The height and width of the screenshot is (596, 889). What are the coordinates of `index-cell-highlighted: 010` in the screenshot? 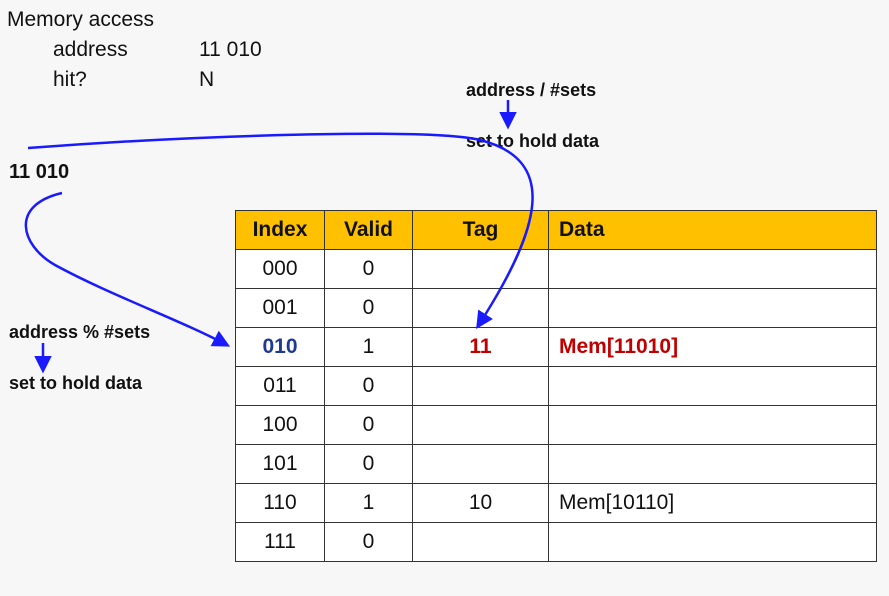 It's located at (280, 347).